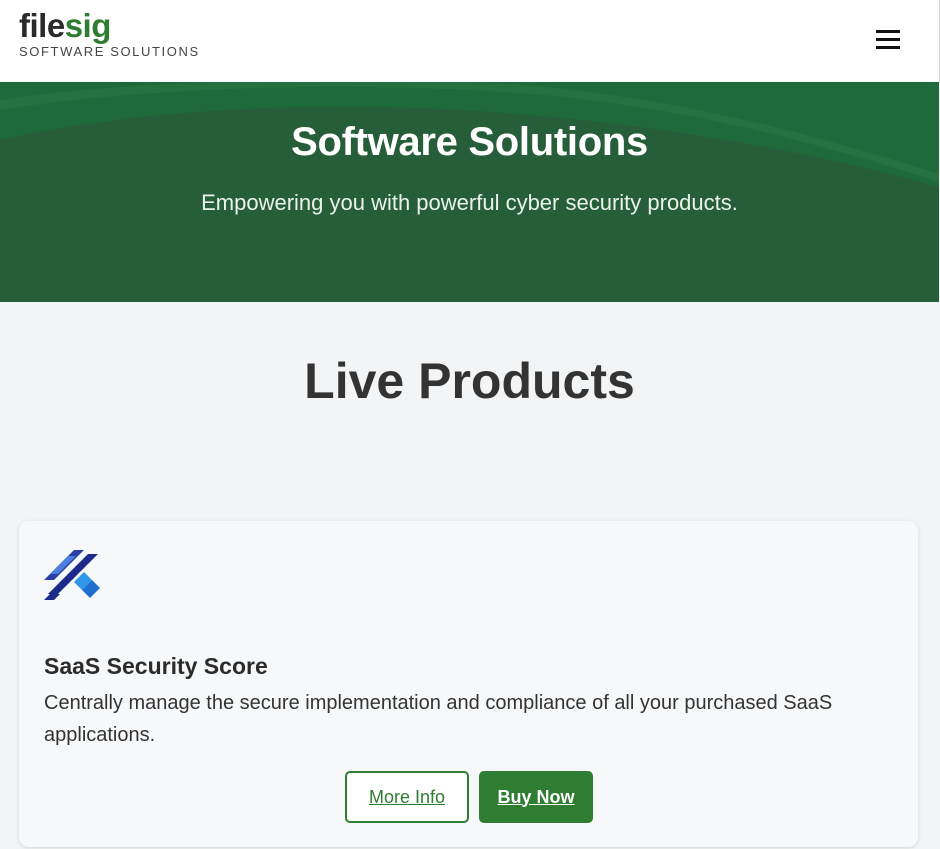 Image resolution: width=940 pixels, height=849 pixels. Describe the element at coordinates (536, 797) in the screenshot. I see `buy-now-button: Buy Now` at that location.